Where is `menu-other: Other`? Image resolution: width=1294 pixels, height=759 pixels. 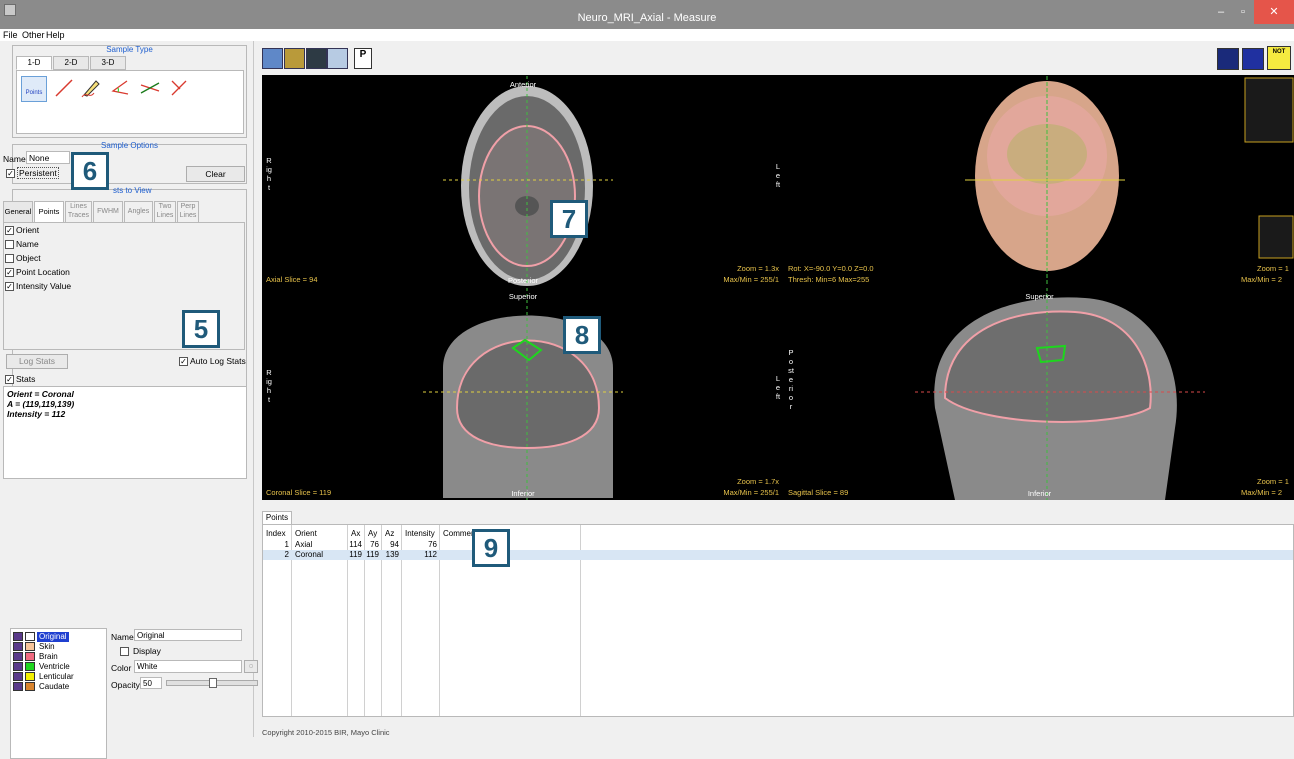
menu-other: Other is located at coordinates (33, 35).